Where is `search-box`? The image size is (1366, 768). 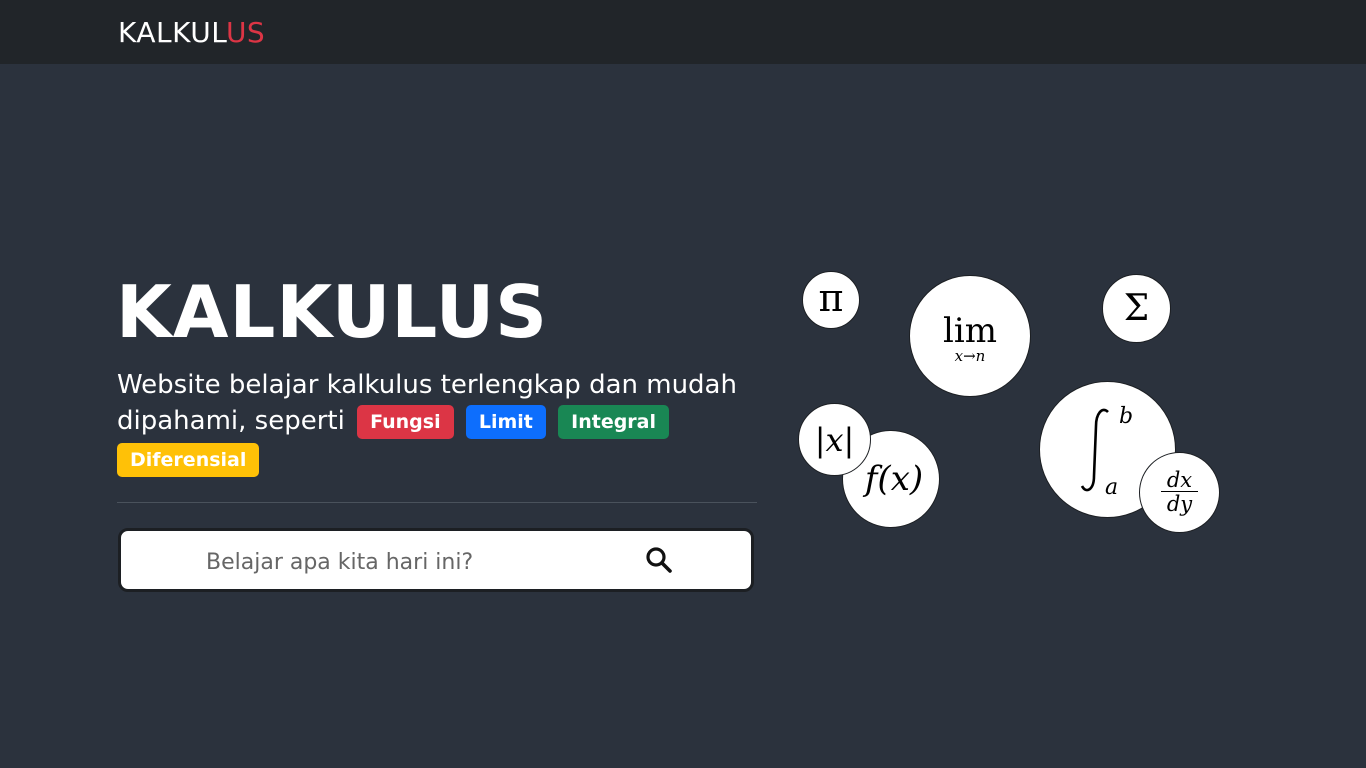 search-box is located at coordinates (436, 560).